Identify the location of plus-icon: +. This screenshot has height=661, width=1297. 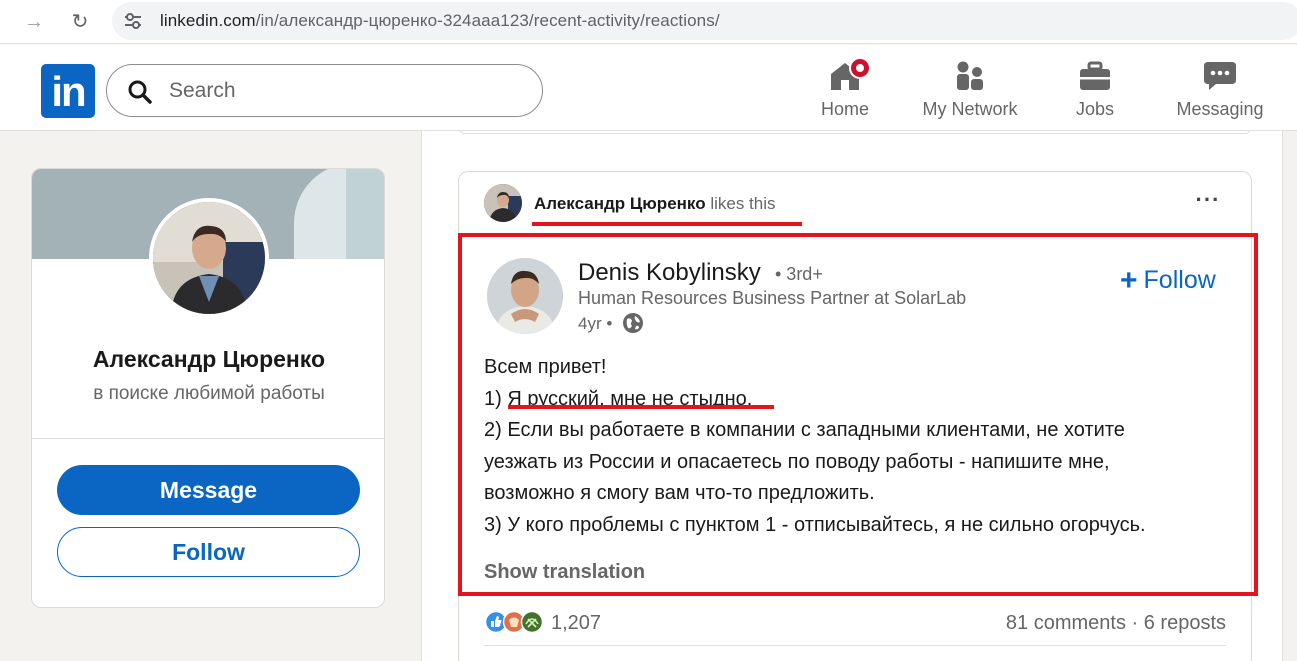
(1129, 280).